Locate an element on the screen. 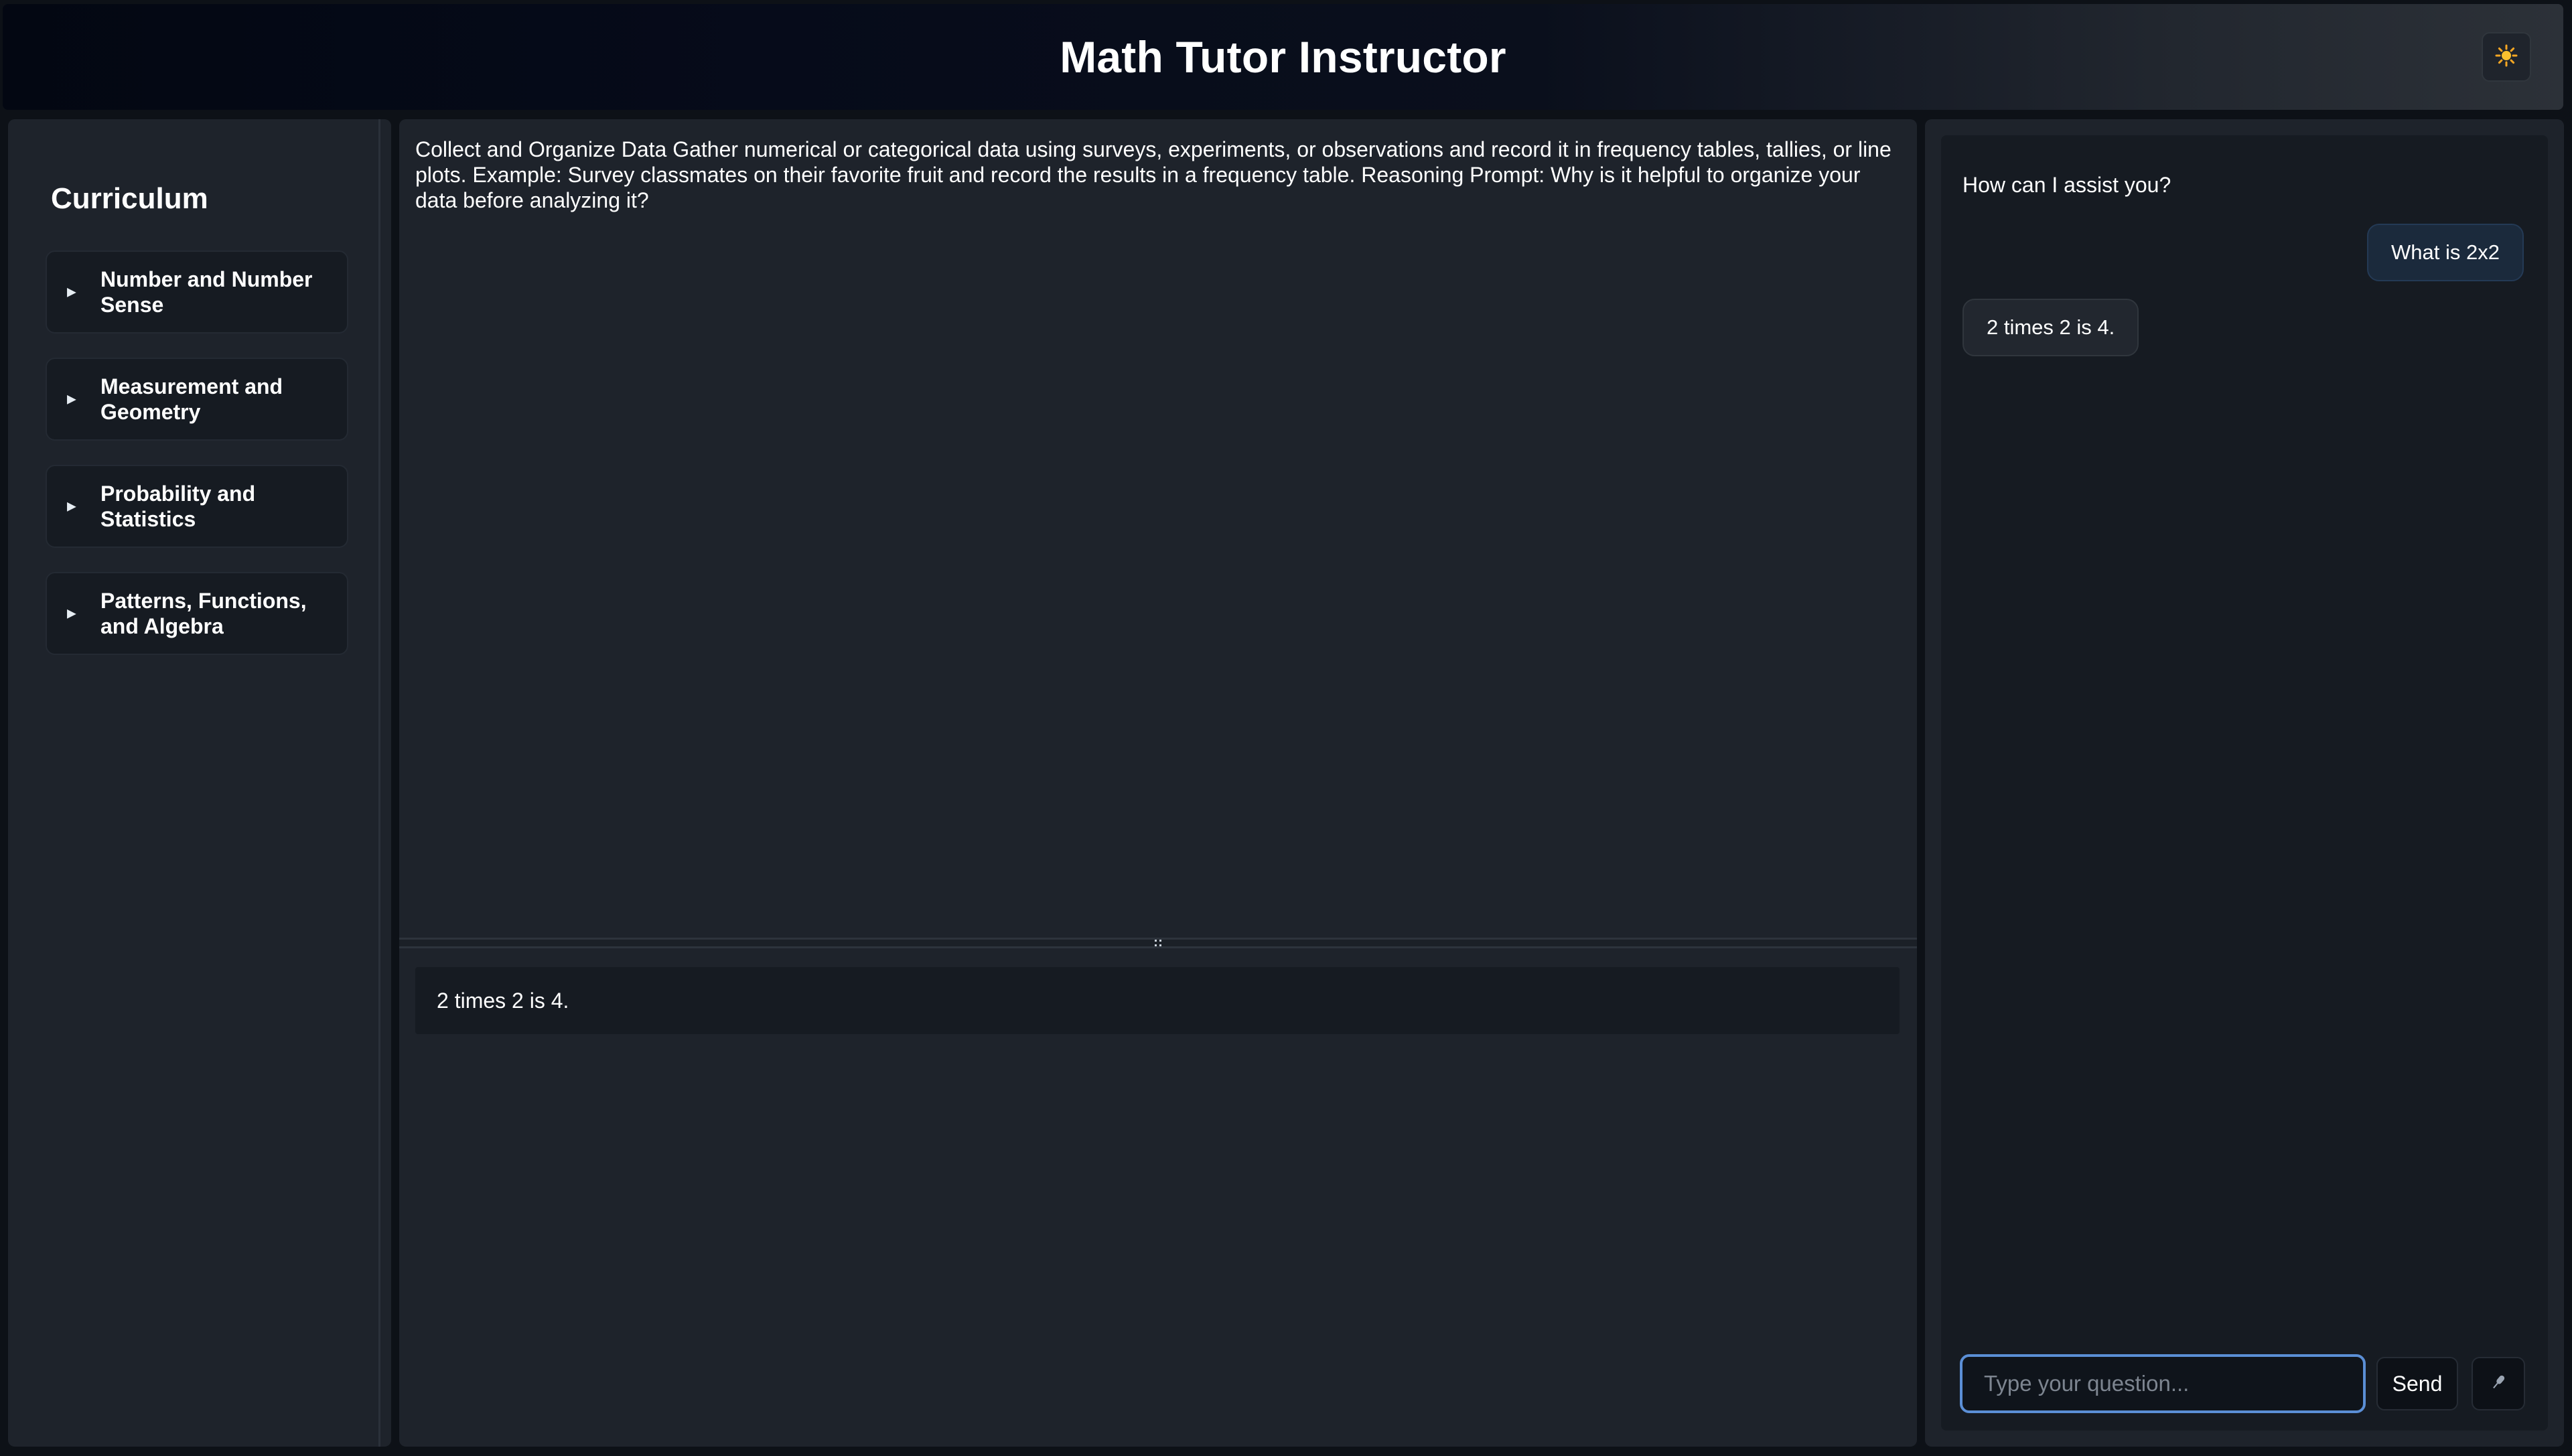 This screenshot has width=2572, height=1456. resize-handle is located at coordinates (1158, 943).